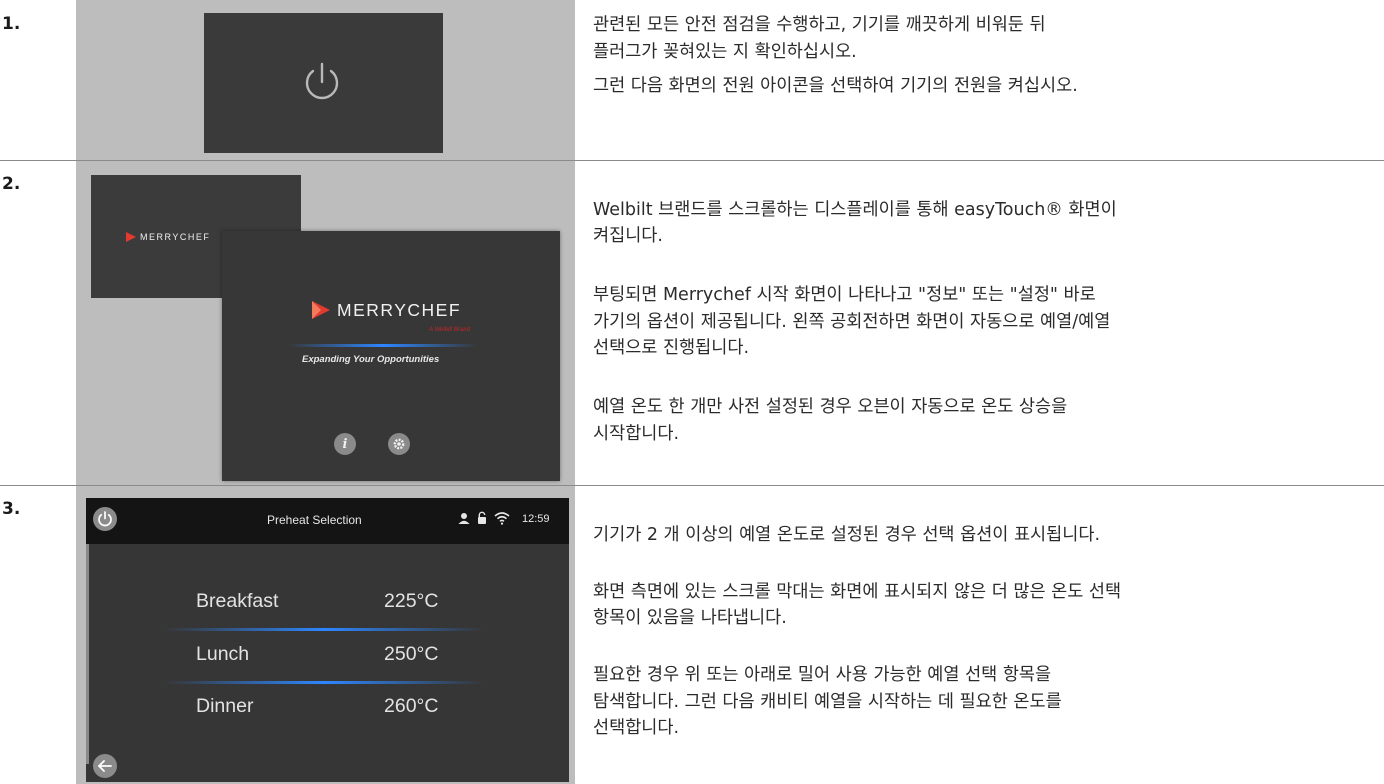 This screenshot has width=1384, height=784. What do you see at coordinates (399, 444) in the screenshot?
I see `settings-gear-icon` at bounding box center [399, 444].